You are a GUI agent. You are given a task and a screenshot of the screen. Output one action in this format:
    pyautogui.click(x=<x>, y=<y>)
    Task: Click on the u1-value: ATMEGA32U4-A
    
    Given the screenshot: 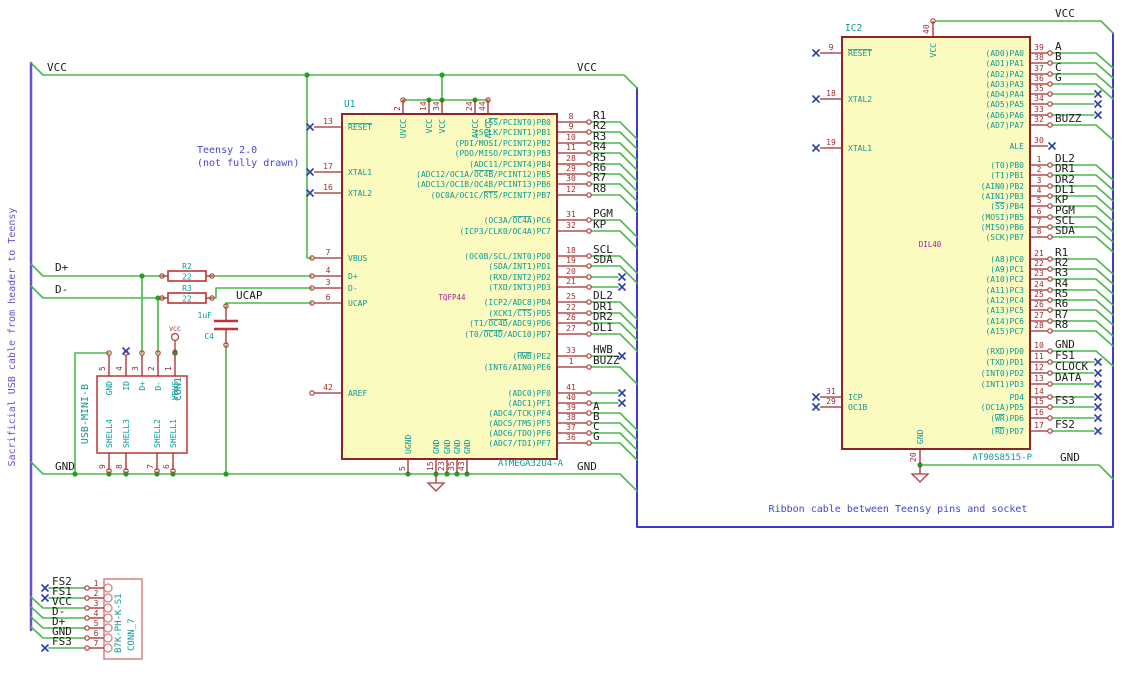 What is the action you would take?
    pyautogui.click(x=531, y=464)
    